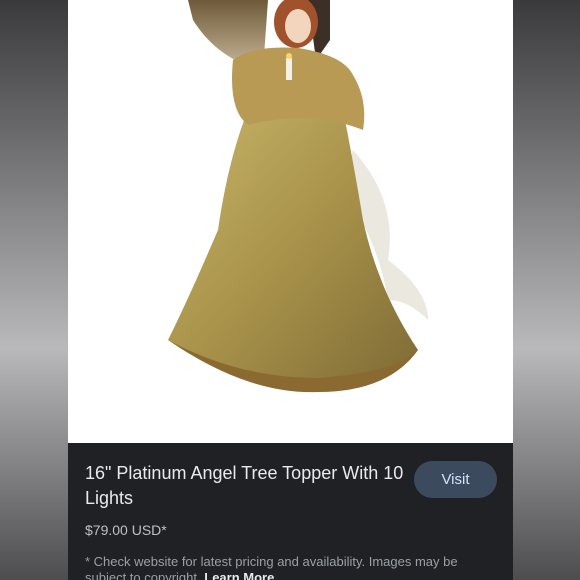  What do you see at coordinates (34, 290) in the screenshot?
I see `background-left` at bounding box center [34, 290].